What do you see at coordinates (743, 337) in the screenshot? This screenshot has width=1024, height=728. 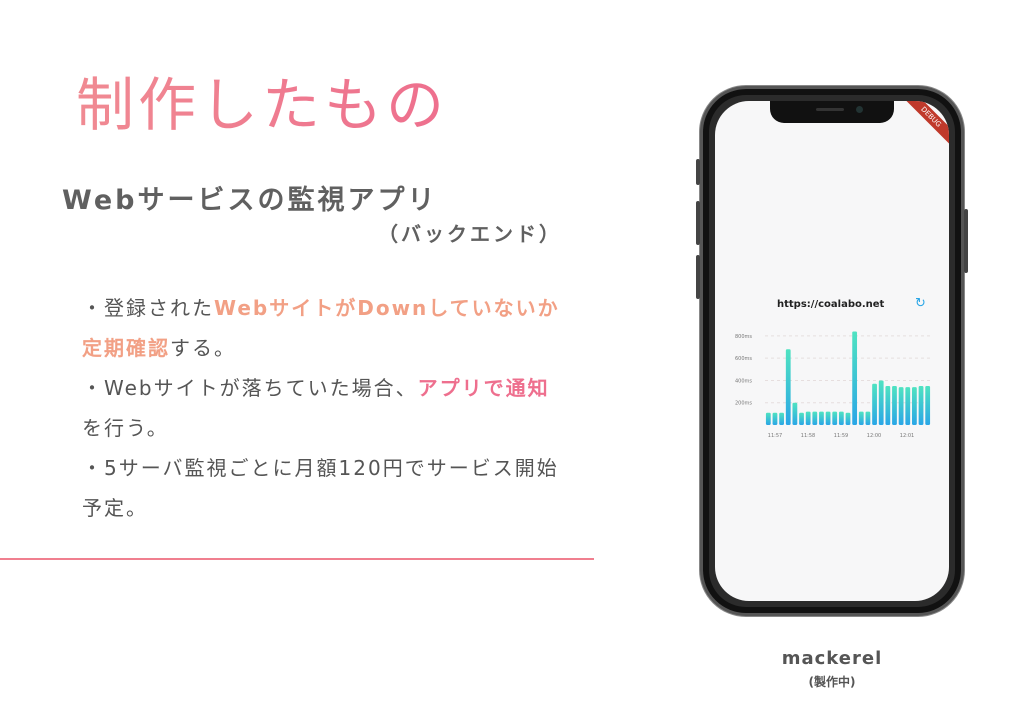 I see `y-tick-label: 800ms` at bounding box center [743, 337].